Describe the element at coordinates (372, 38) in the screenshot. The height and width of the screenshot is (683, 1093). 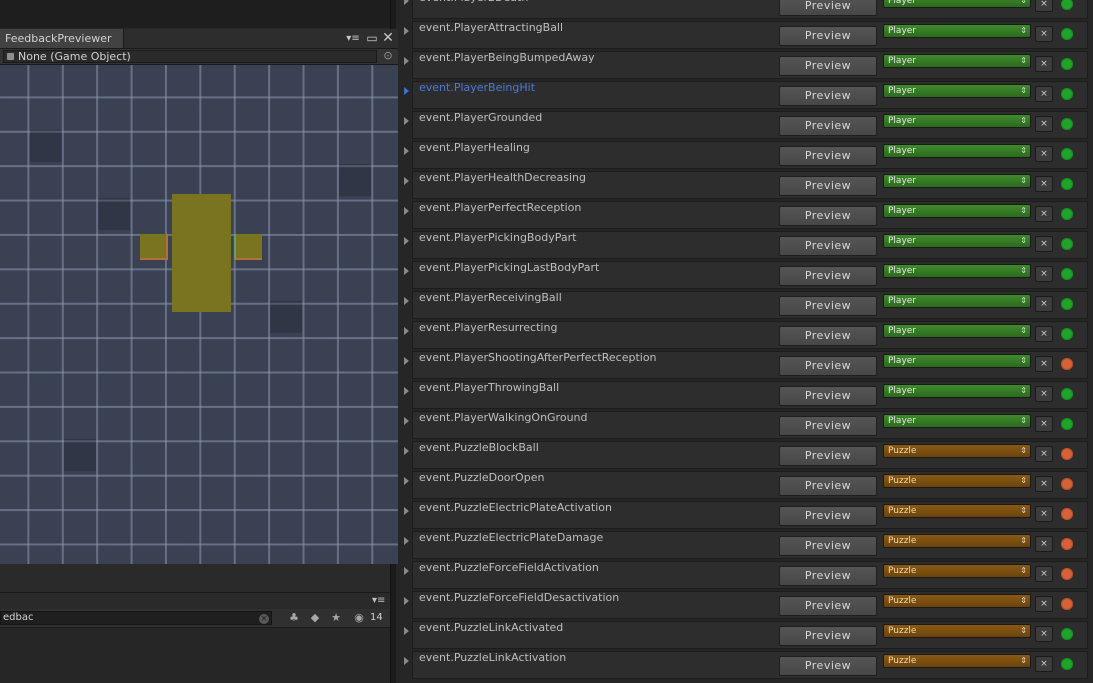
I see `maximize-icon: ▭` at that location.